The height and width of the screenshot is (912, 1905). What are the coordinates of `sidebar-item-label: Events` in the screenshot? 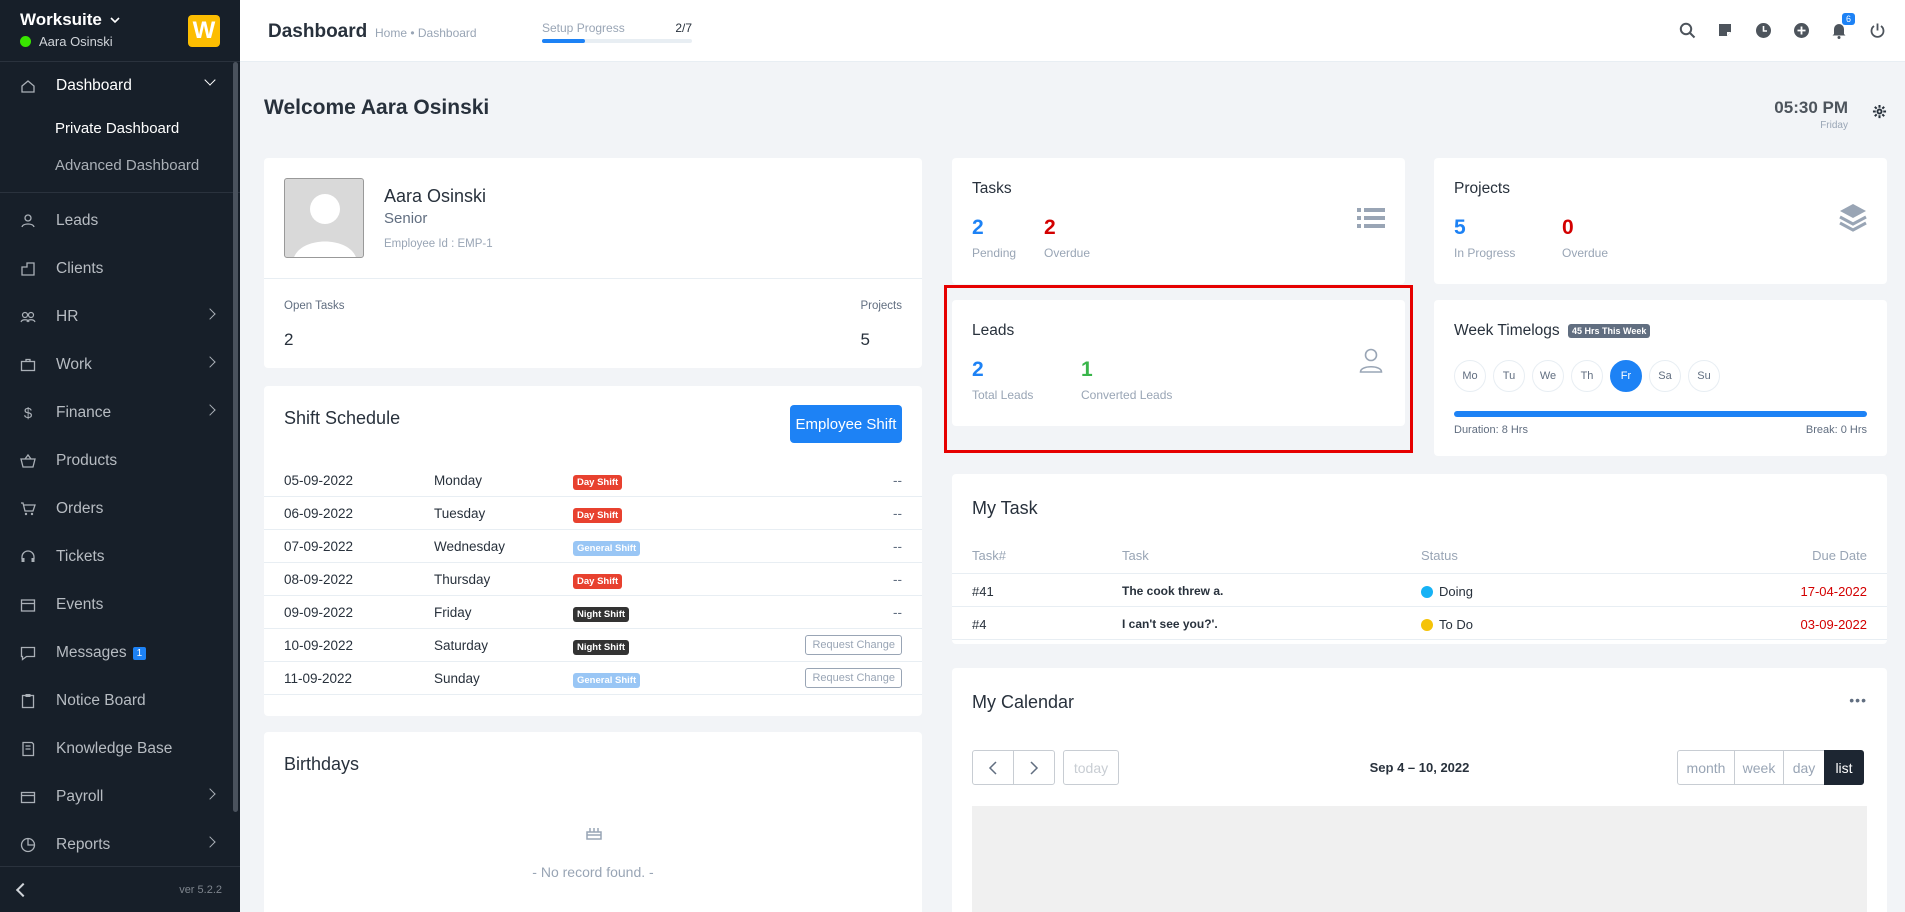 It's located at (80, 604).